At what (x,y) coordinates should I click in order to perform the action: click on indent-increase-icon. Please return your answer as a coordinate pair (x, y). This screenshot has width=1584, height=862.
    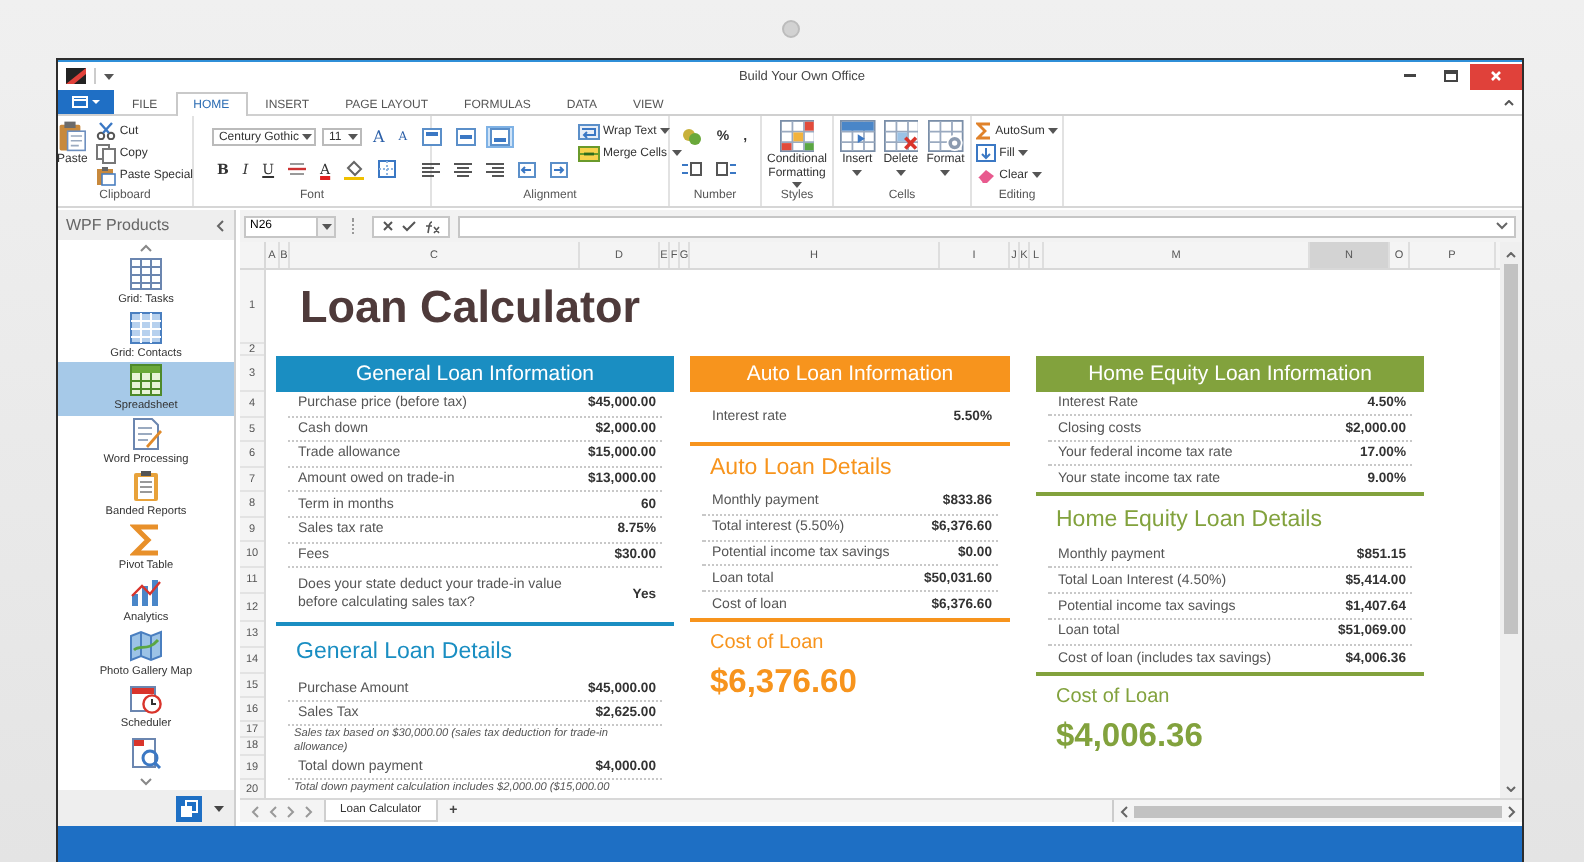
    Looking at the image, I should click on (558, 169).